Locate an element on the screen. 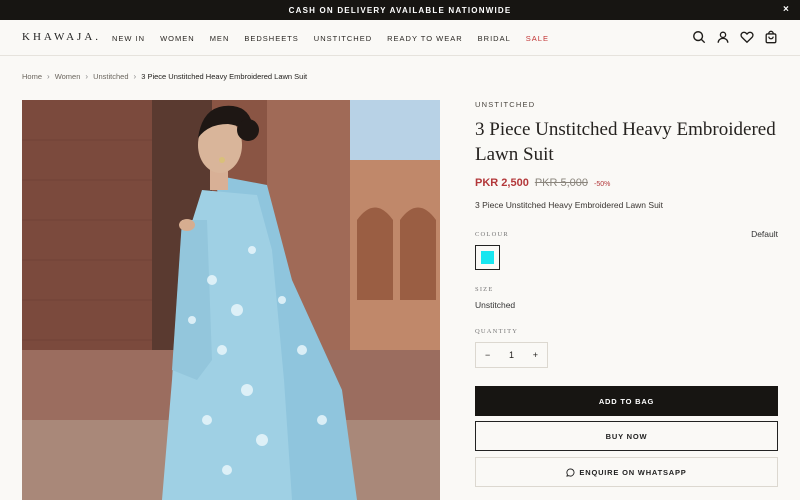  quantity-value: 1 is located at coordinates (511, 355).